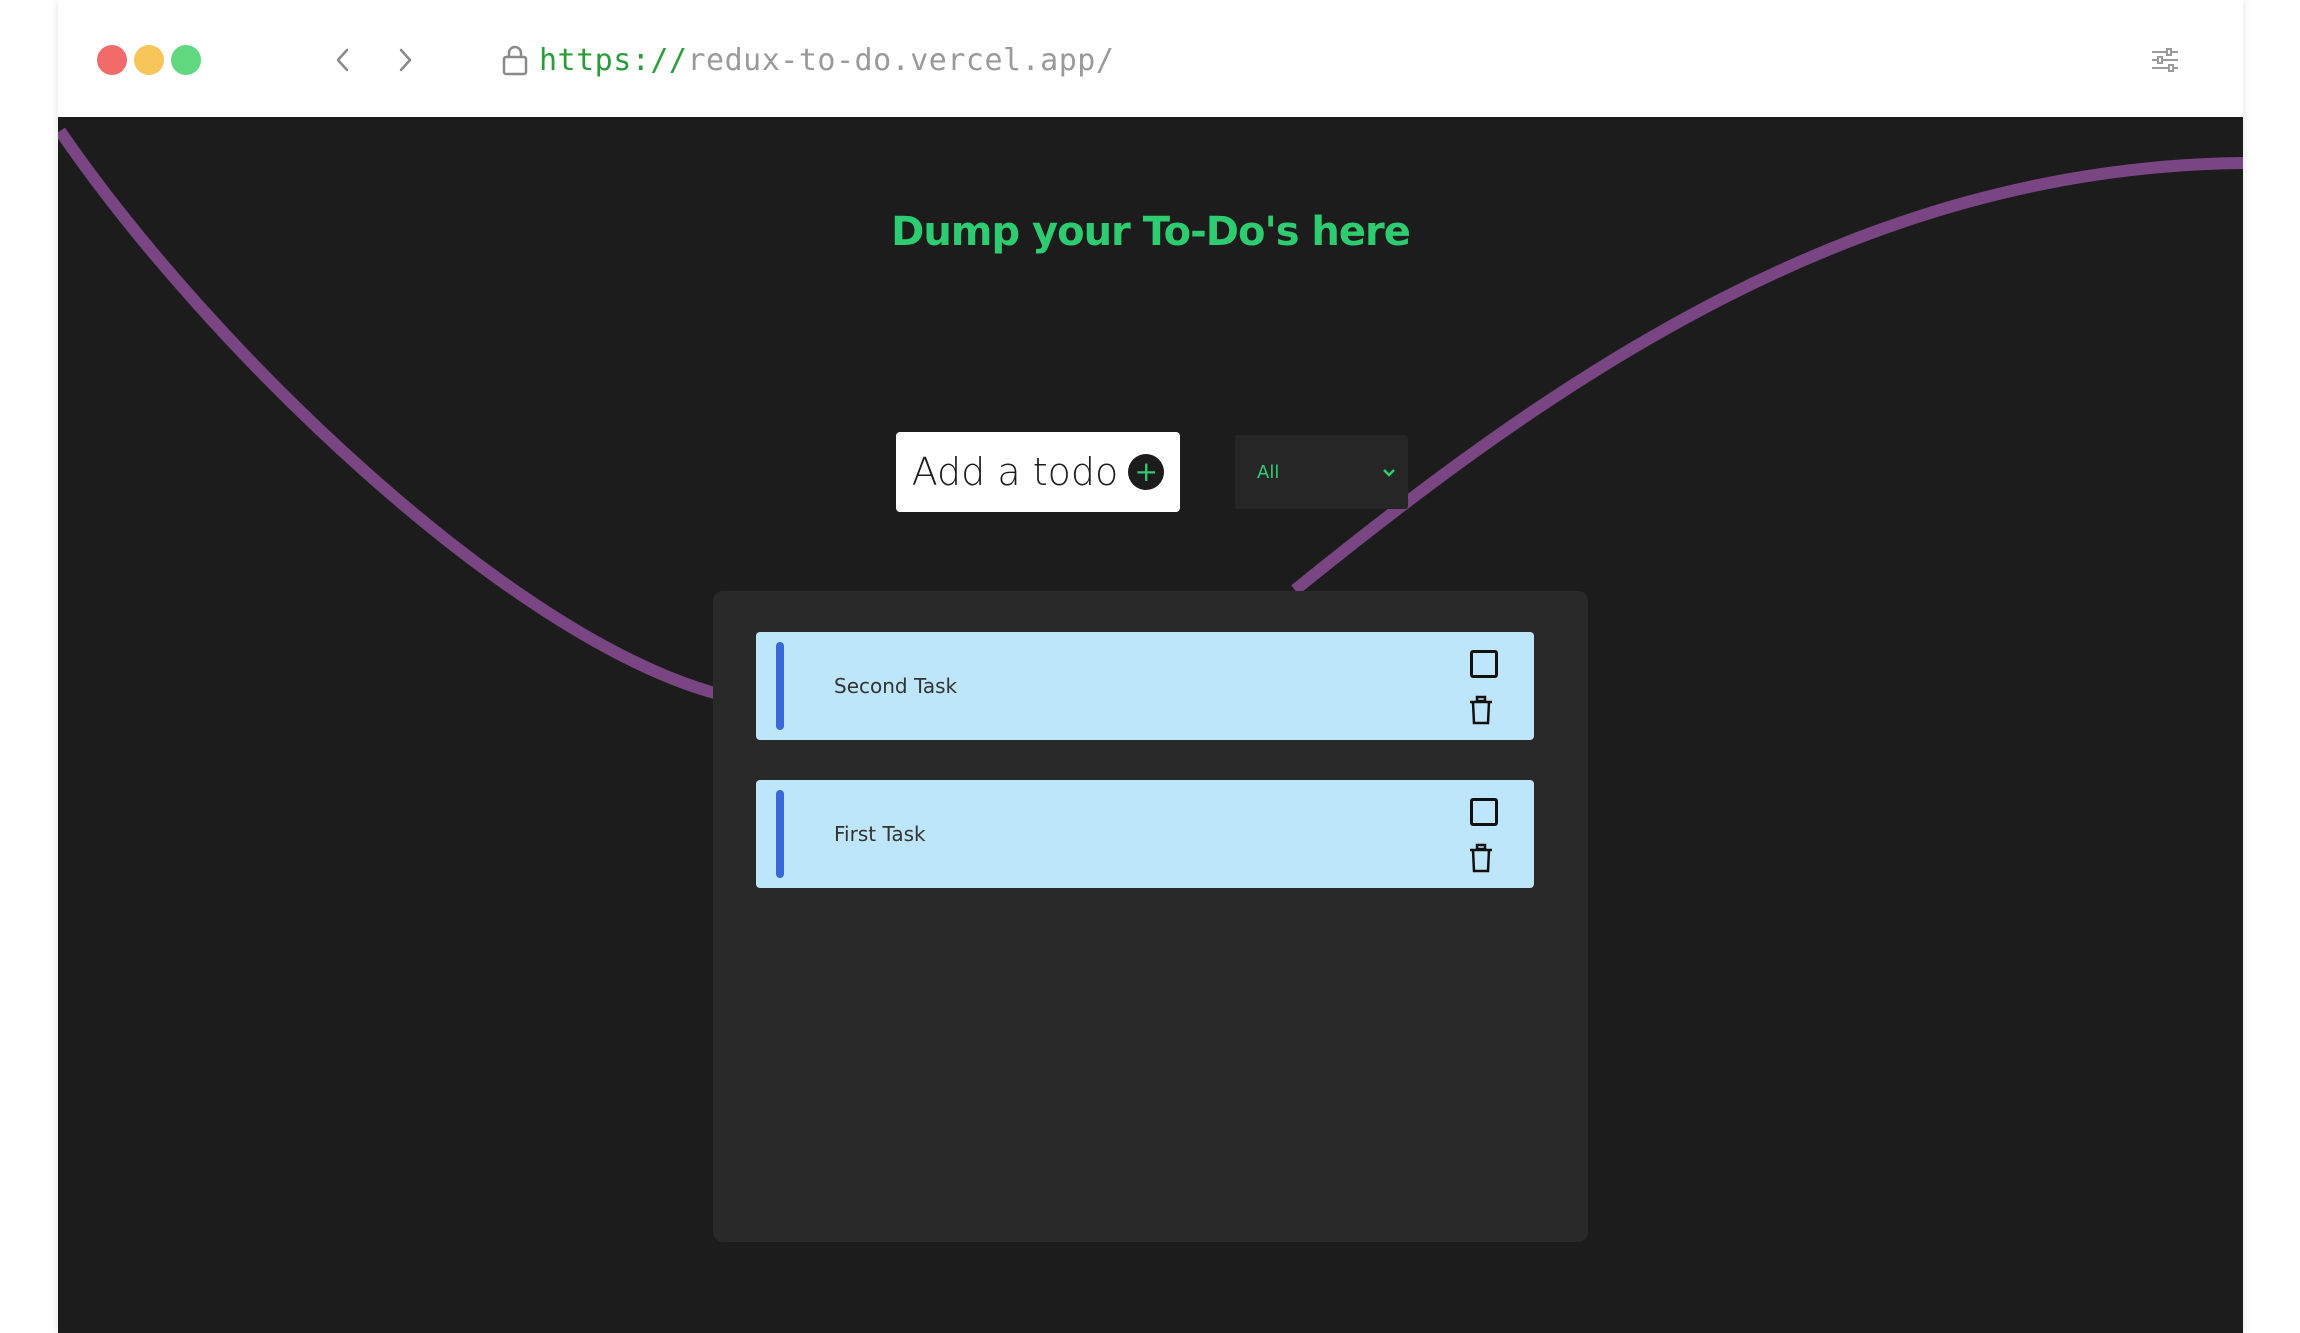 The image size is (2300, 1333). What do you see at coordinates (1151, 232) in the screenshot?
I see `page-title: Dump your To-Do's here` at bounding box center [1151, 232].